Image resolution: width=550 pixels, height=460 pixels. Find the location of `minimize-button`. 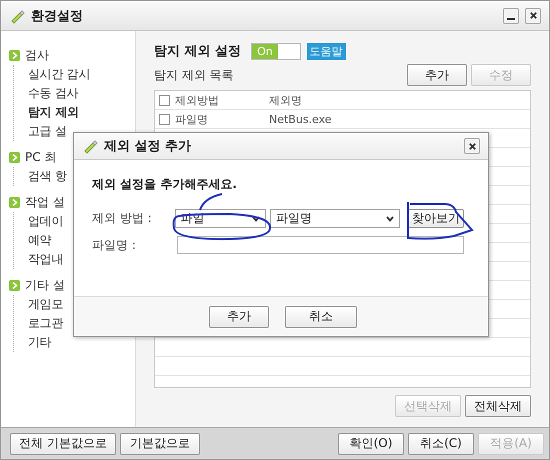

minimize-button is located at coordinates (511, 16).